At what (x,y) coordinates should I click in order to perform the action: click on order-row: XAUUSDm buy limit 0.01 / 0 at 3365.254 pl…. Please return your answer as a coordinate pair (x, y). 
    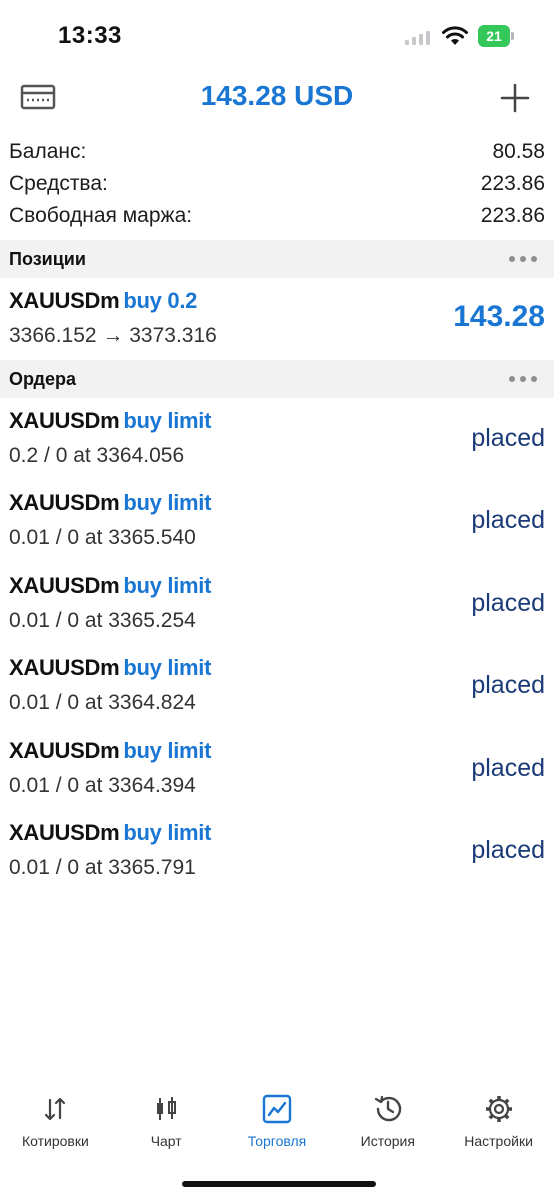
    Looking at the image, I should click on (277, 606).